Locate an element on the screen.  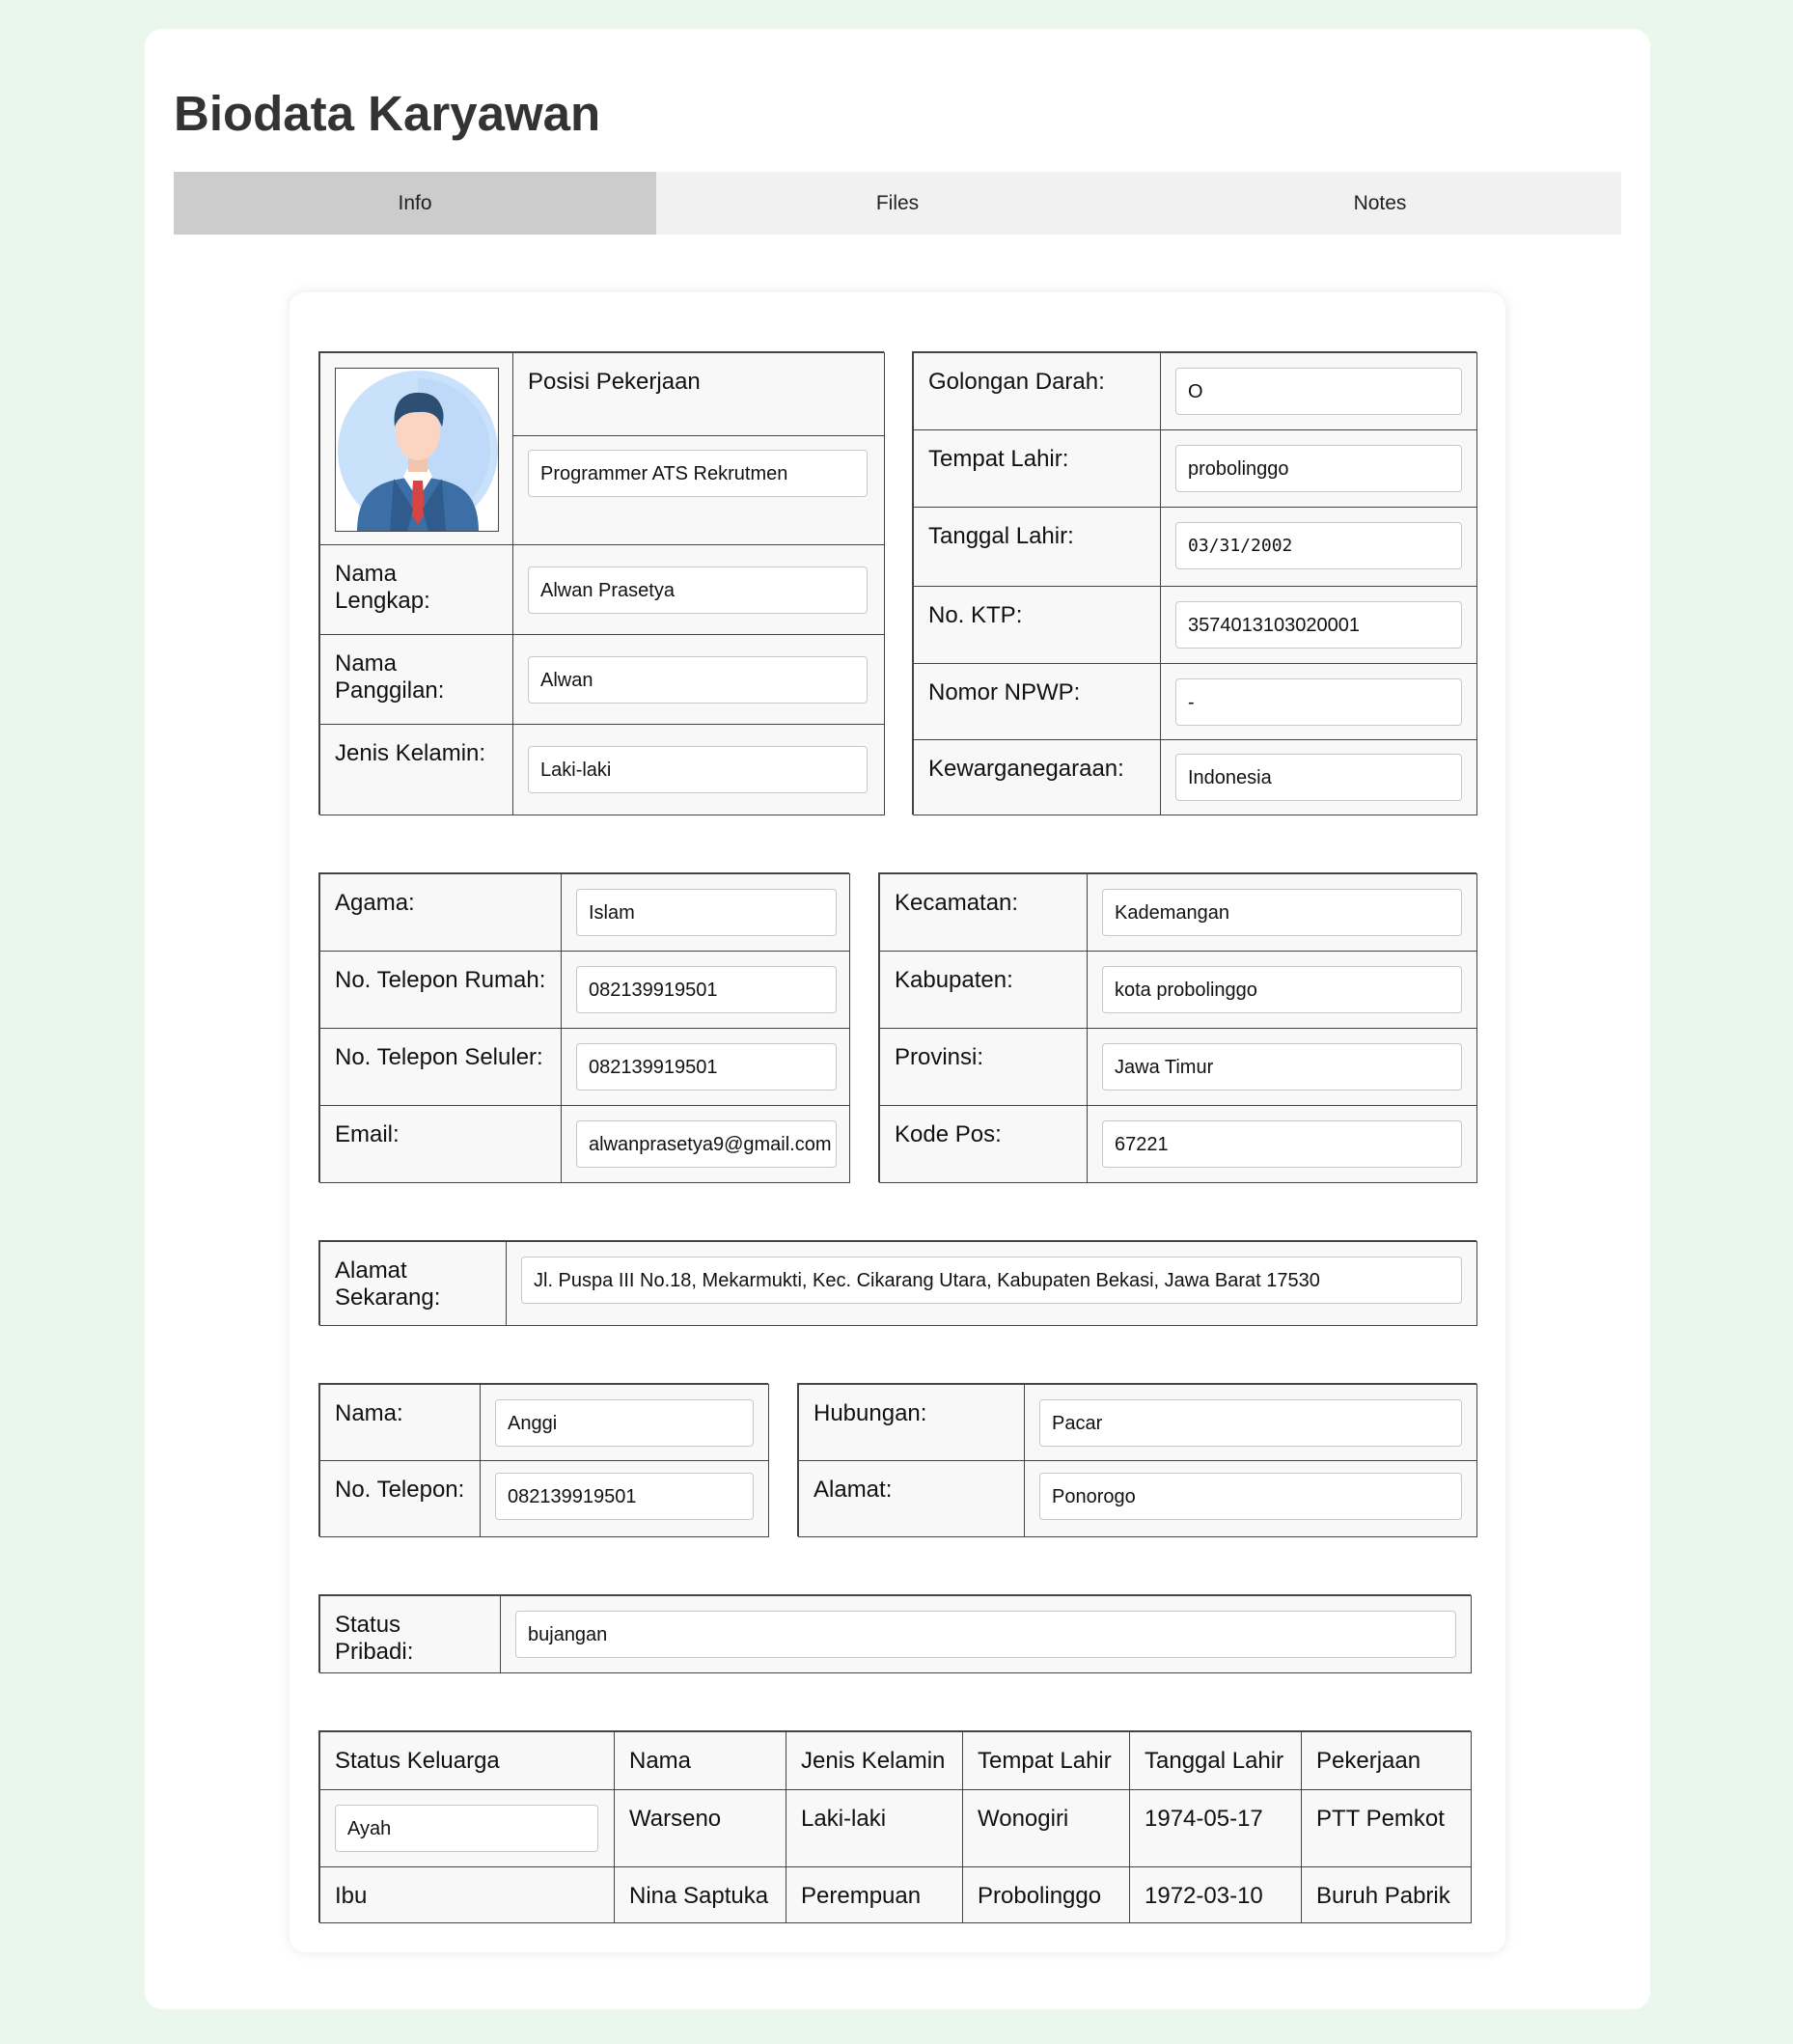
tab-files: Files is located at coordinates (898, 204).